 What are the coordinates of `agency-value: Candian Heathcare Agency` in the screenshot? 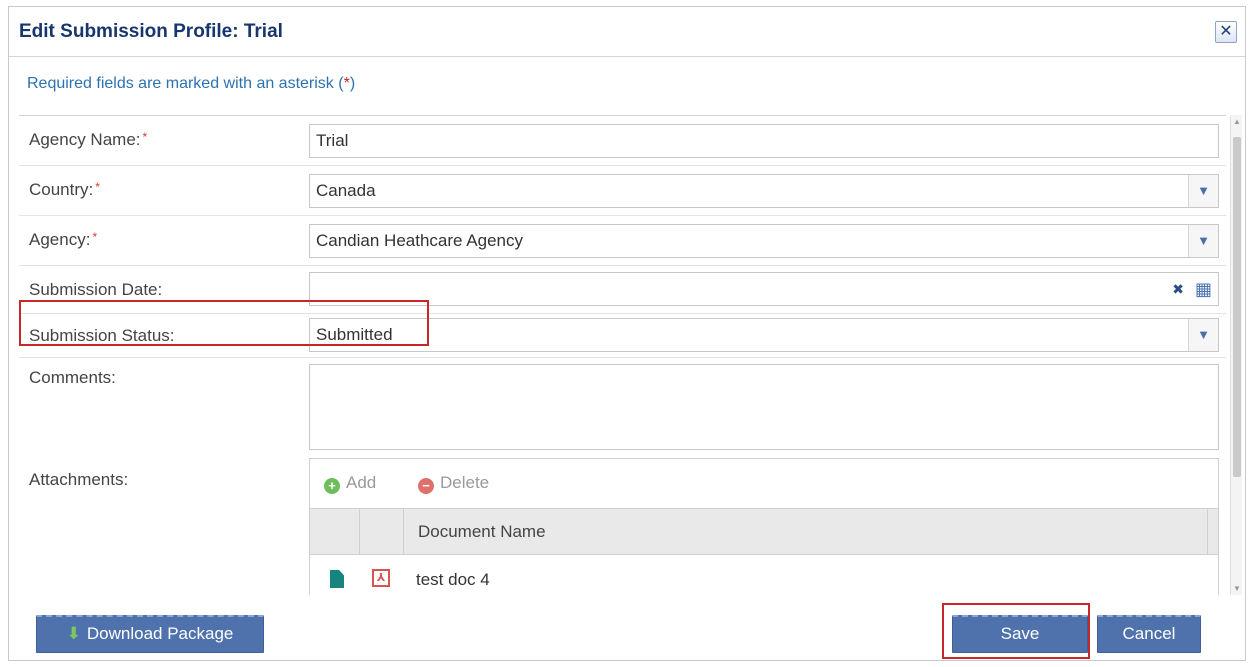 It's located at (419, 240).